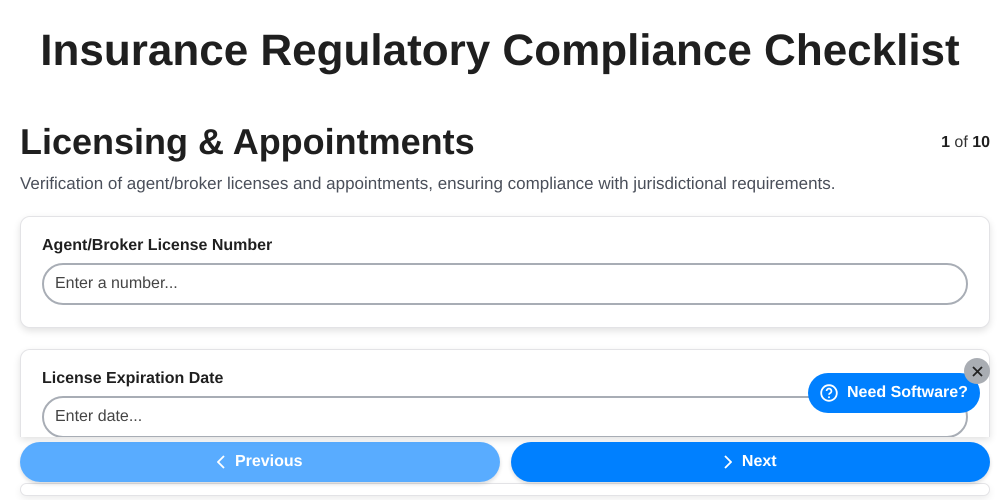 The image size is (1000, 500). Describe the element at coordinates (220, 462) in the screenshot. I see `chevron-left-icon` at that location.